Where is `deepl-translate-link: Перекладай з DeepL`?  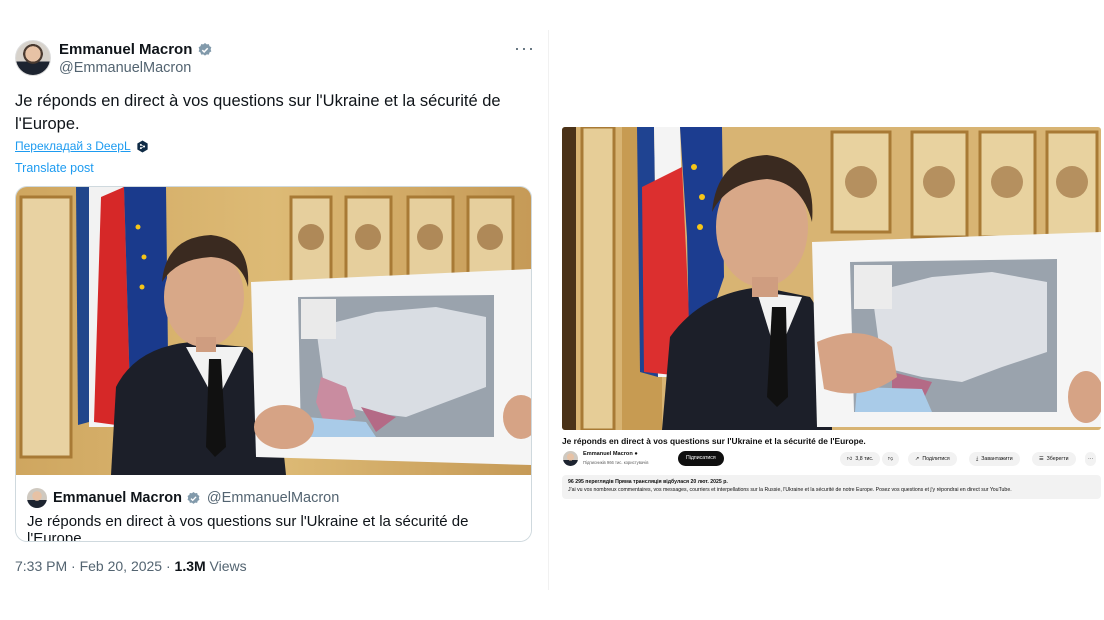
deepl-translate-link: Перекладай з DeepL is located at coordinates (82, 146).